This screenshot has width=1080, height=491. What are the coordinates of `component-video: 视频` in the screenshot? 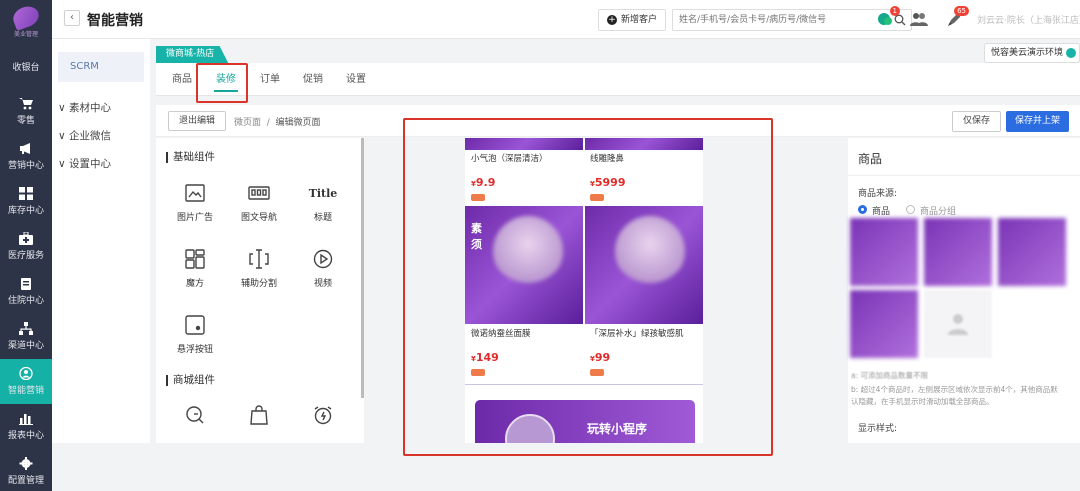 It's located at (323, 268).